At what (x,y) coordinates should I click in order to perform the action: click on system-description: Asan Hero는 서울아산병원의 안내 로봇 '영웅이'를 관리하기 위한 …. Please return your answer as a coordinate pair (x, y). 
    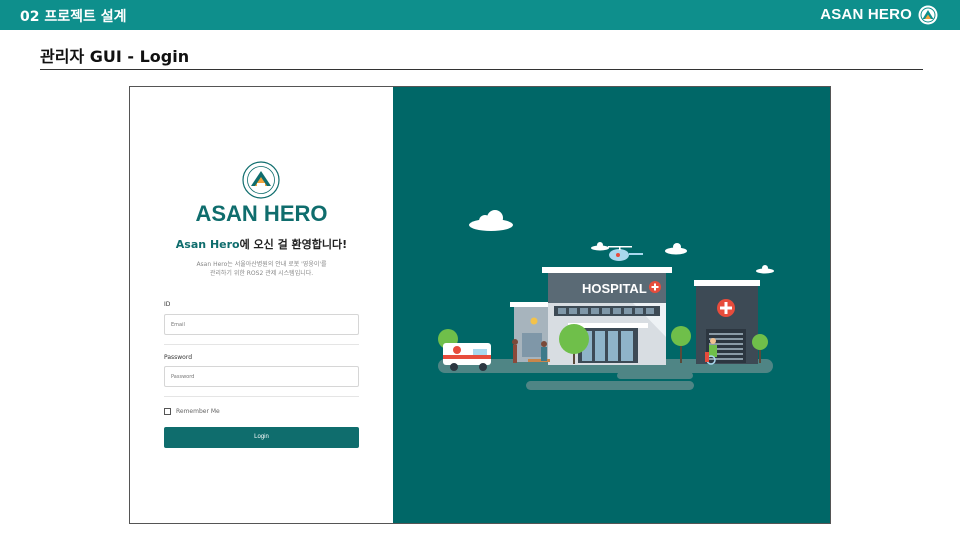
    Looking at the image, I should click on (261, 269).